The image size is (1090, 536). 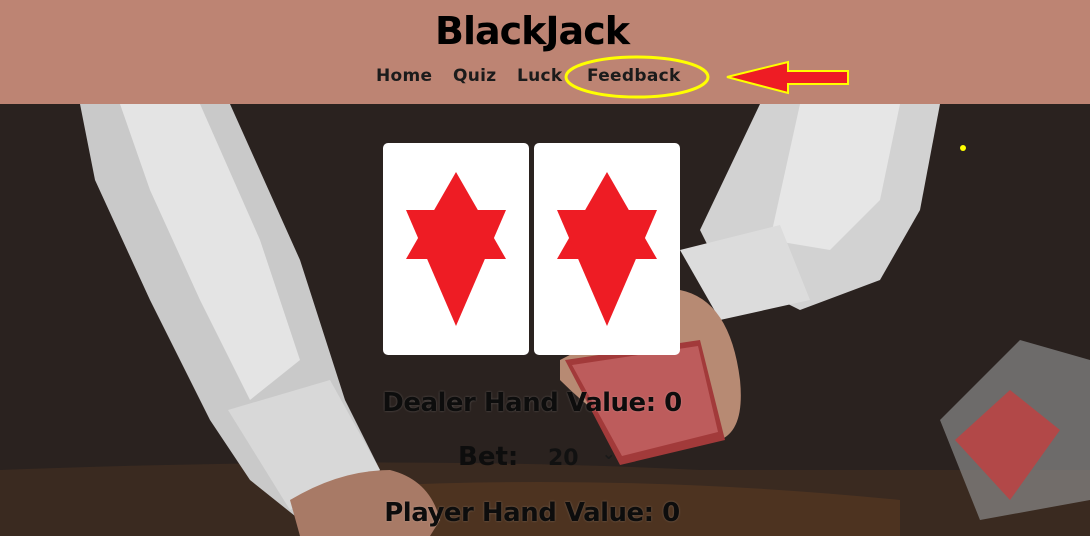 What do you see at coordinates (519, 403) in the screenshot?
I see `dealer-hand-label: Dealer Hand Value:` at bounding box center [519, 403].